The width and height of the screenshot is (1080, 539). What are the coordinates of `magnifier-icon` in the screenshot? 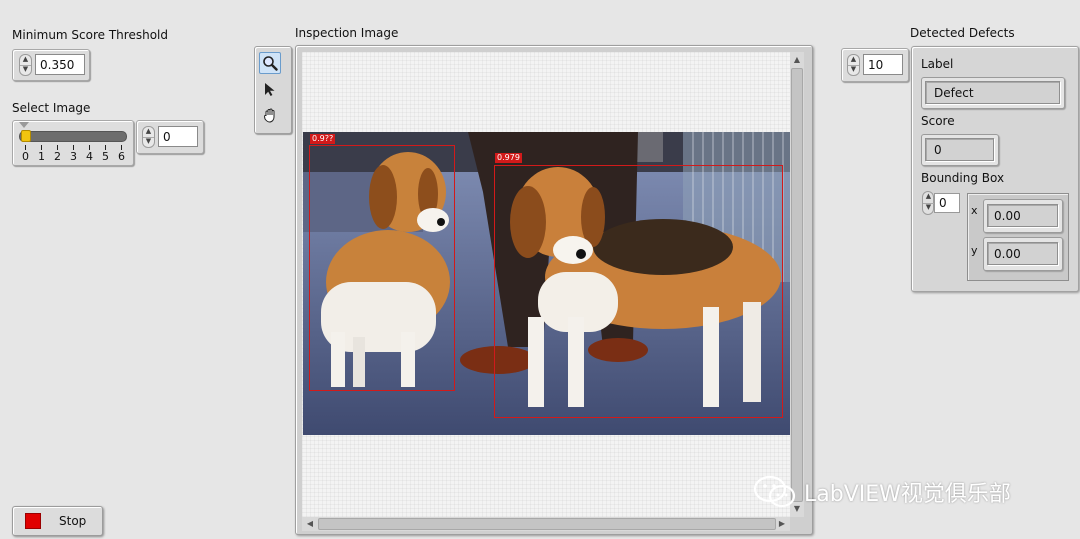 It's located at (270, 63).